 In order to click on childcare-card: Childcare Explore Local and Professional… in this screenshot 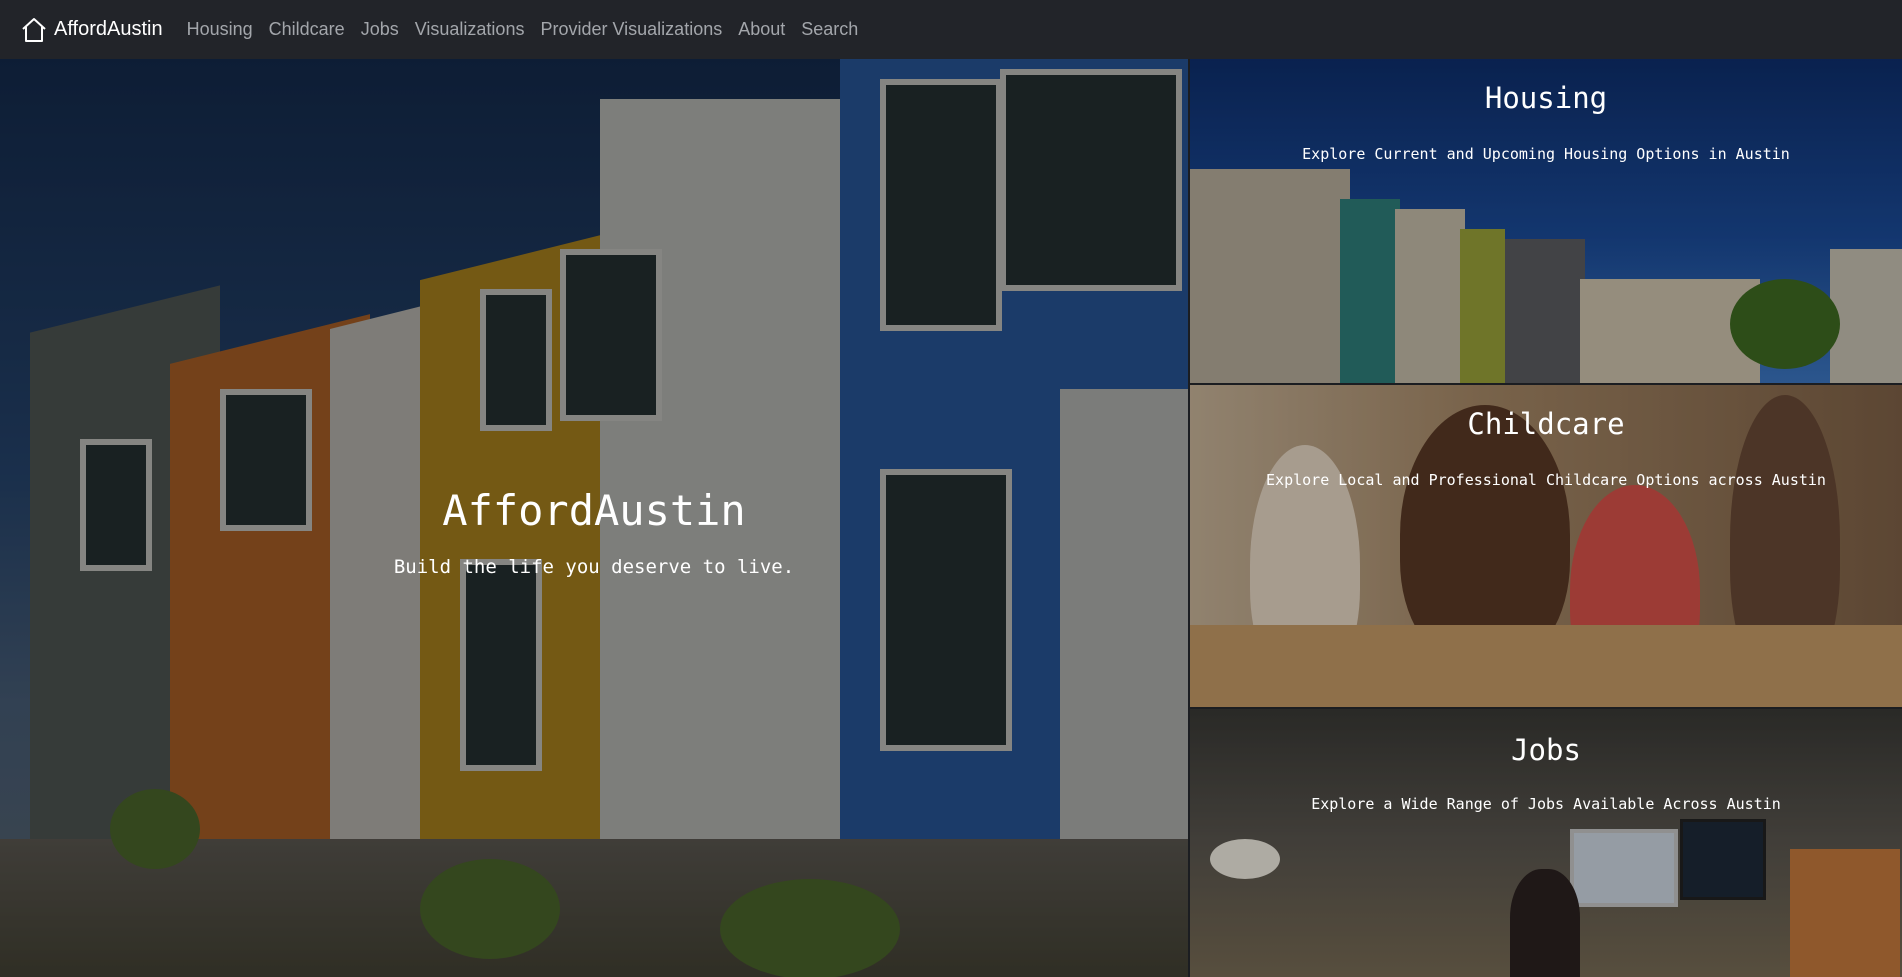, I will do `click(1546, 546)`.